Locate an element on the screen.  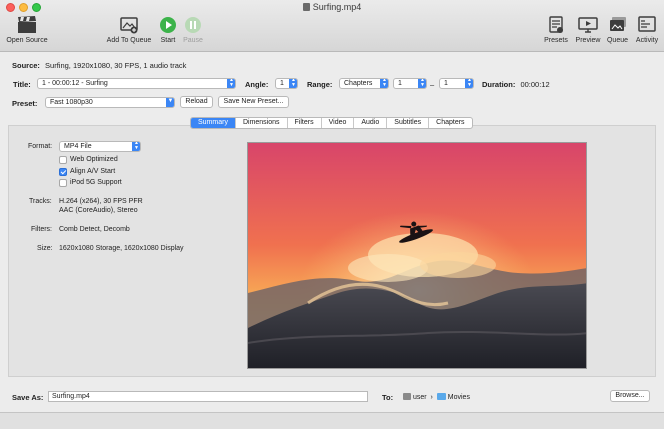
add-to-queue-button: Add To Queue is located at coordinates (129, 30).